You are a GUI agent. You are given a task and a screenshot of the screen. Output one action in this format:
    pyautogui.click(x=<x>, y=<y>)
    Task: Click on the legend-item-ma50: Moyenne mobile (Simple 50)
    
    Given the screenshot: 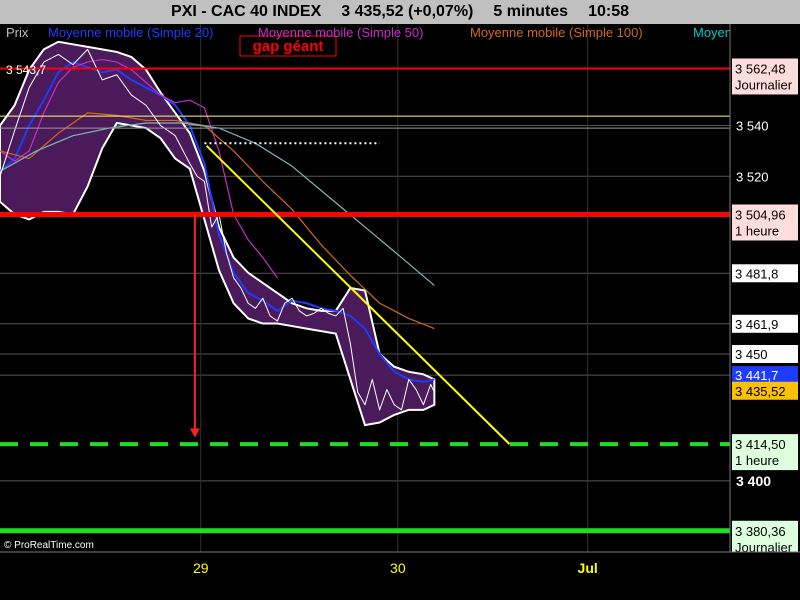 What is the action you would take?
    pyautogui.click(x=340, y=32)
    